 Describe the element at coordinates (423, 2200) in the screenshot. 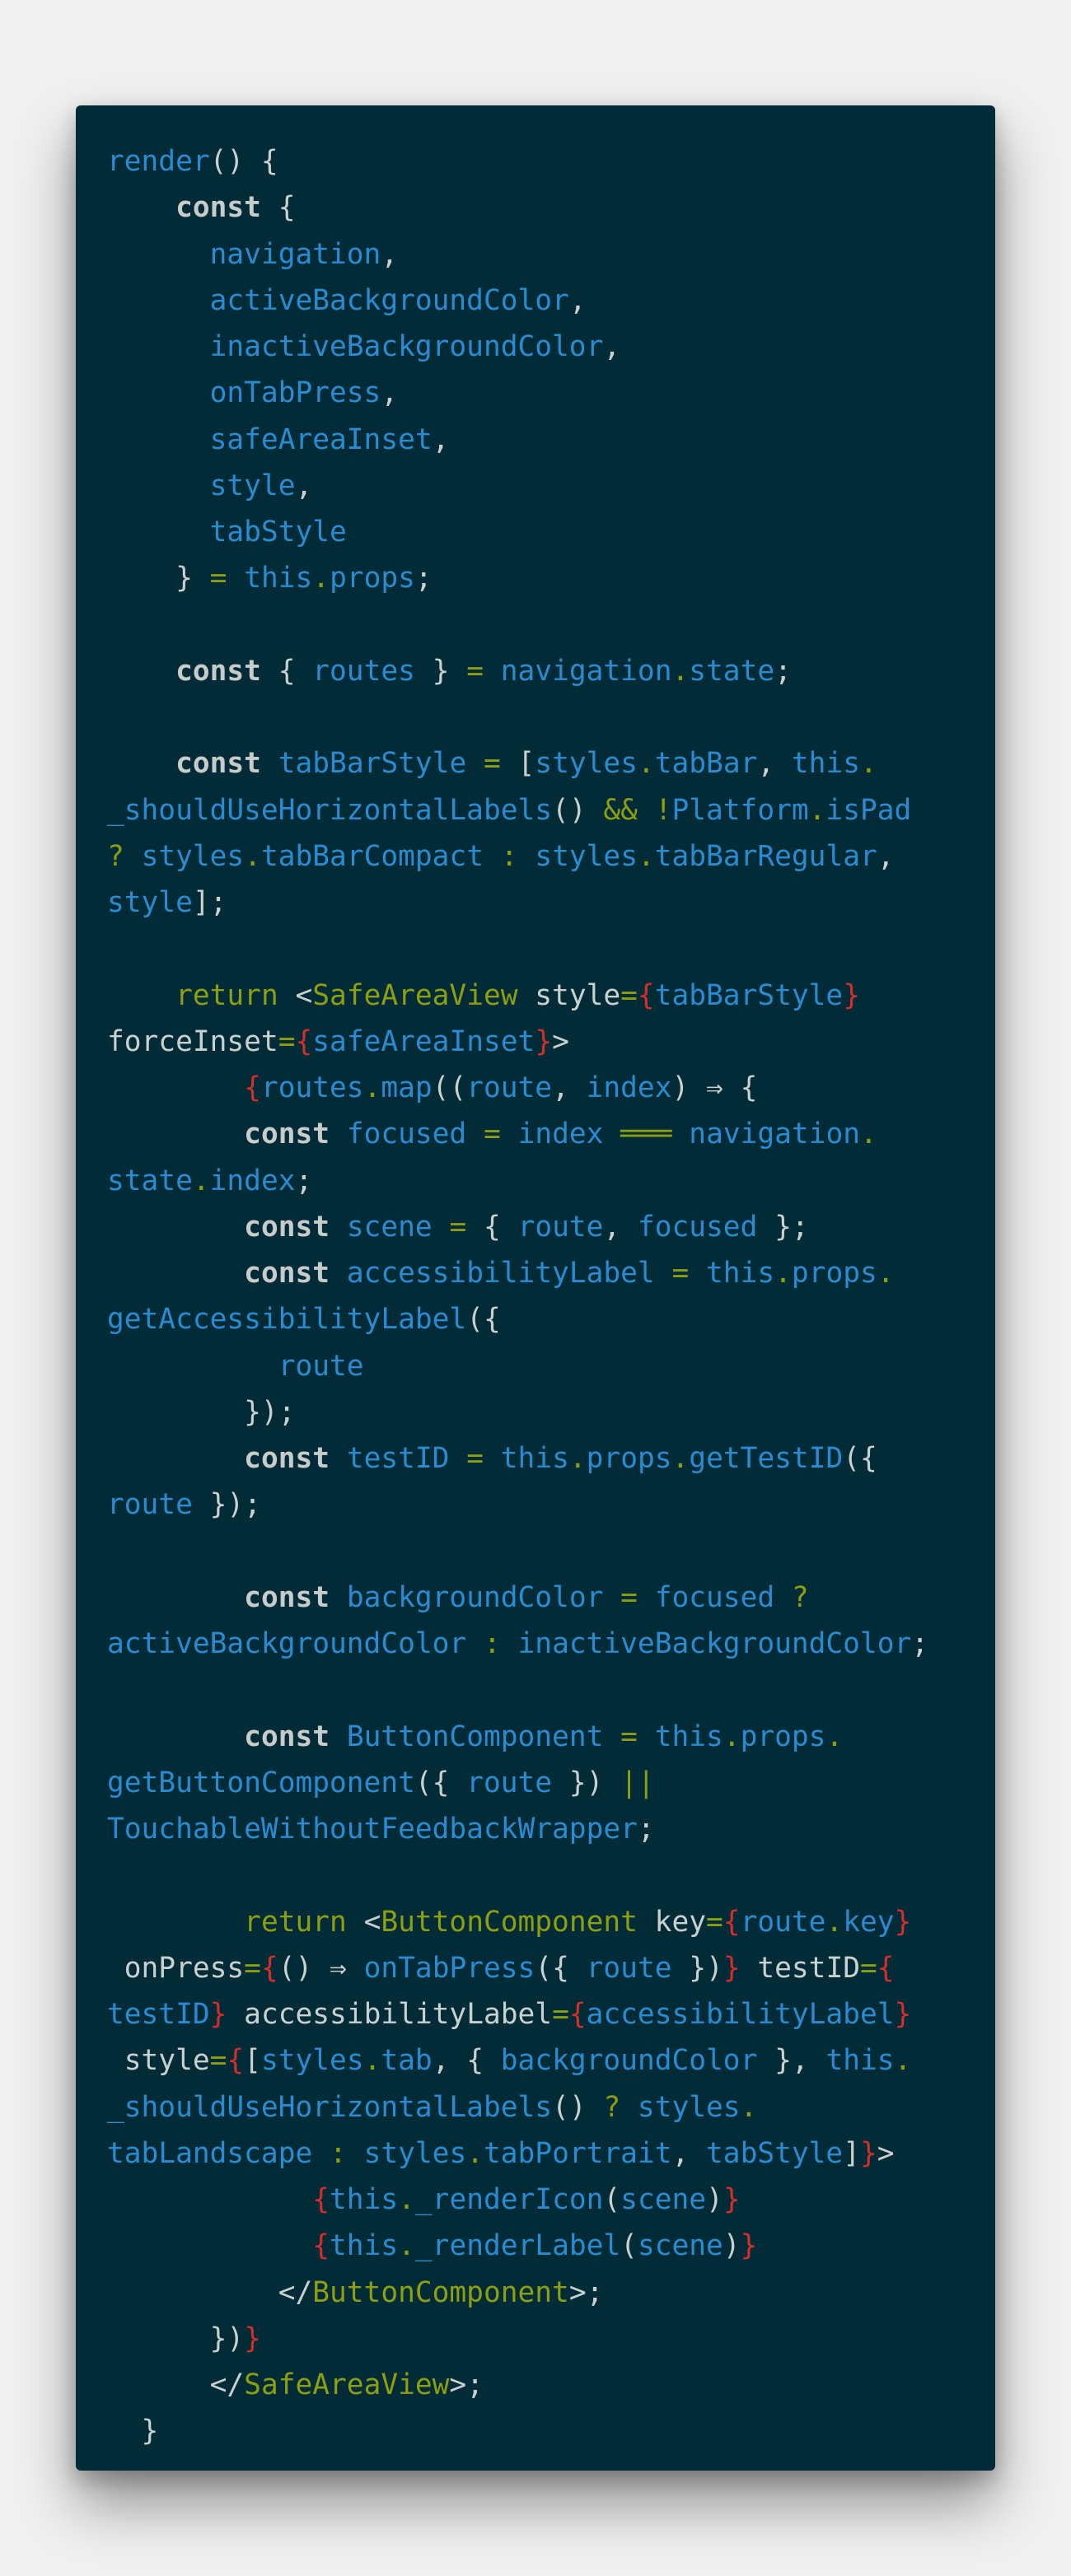

I see `code-line: {this._renderIcon(scene)}` at that location.